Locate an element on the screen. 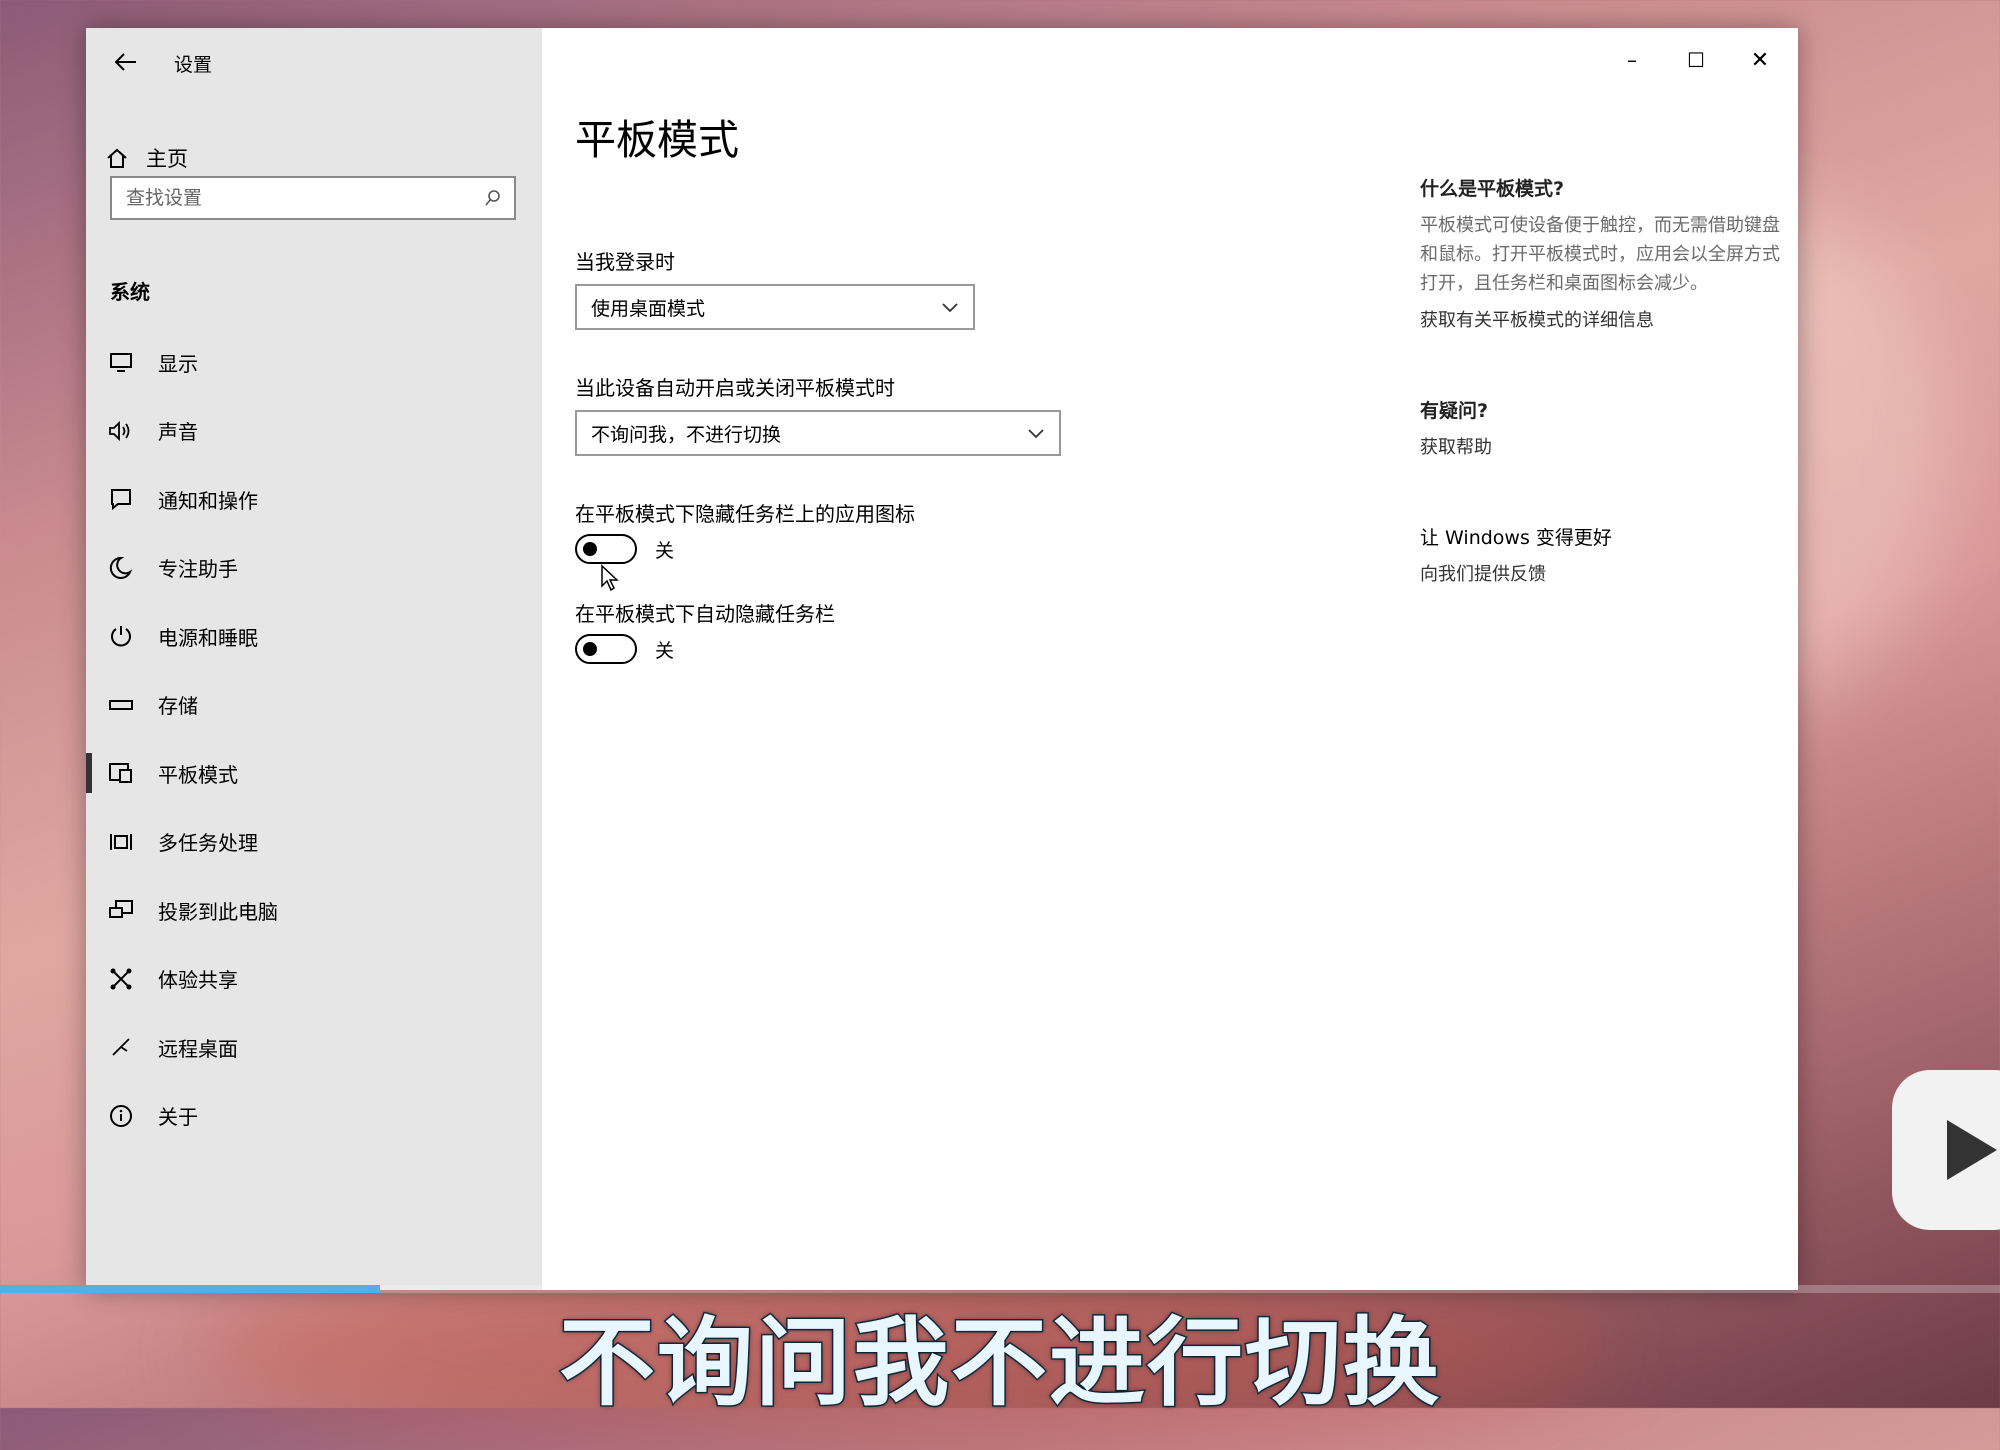 This screenshot has height=1450, width=2000. search-box is located at coordinates (313, 198).